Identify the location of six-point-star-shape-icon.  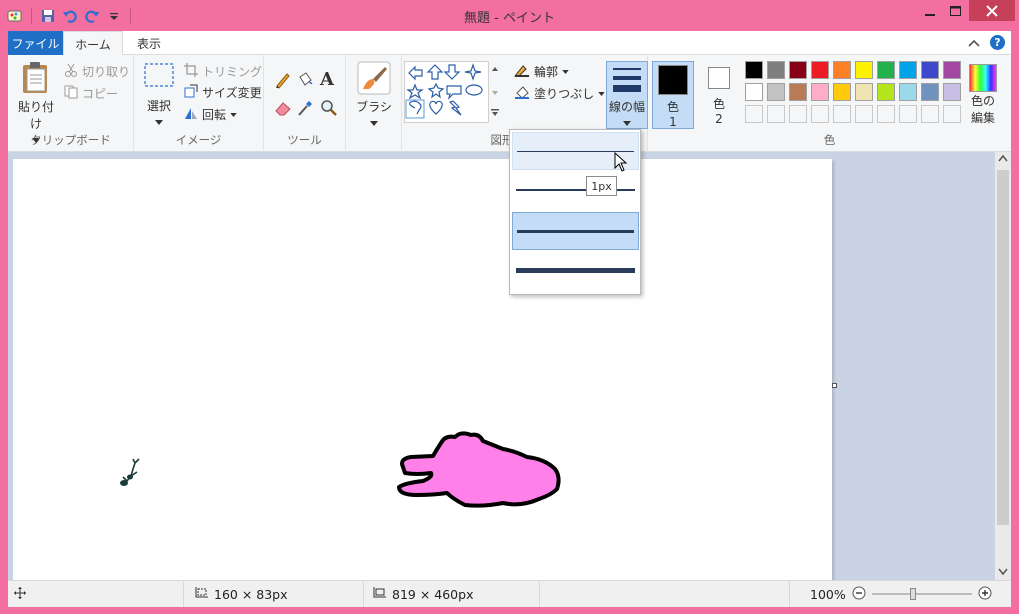
(436, 90).